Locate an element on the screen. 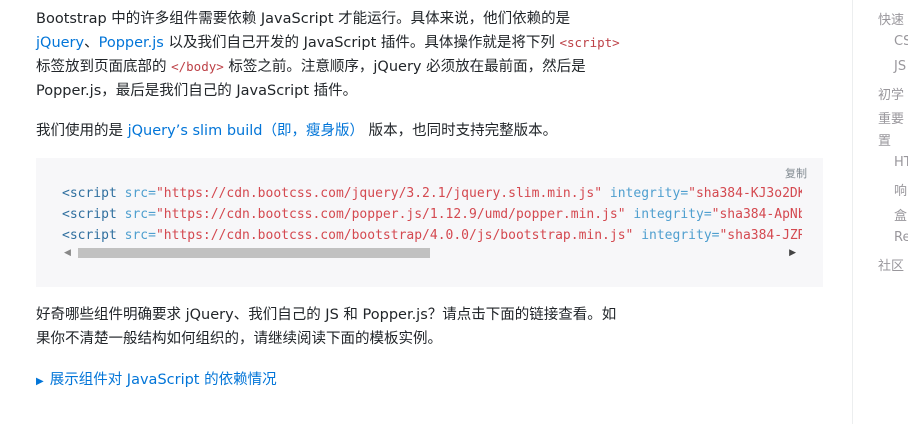  intro-line3-end: 标签之前。注意顺序，jQuery 必须放在最前面，然后是 is located at coordinates (404, 67).